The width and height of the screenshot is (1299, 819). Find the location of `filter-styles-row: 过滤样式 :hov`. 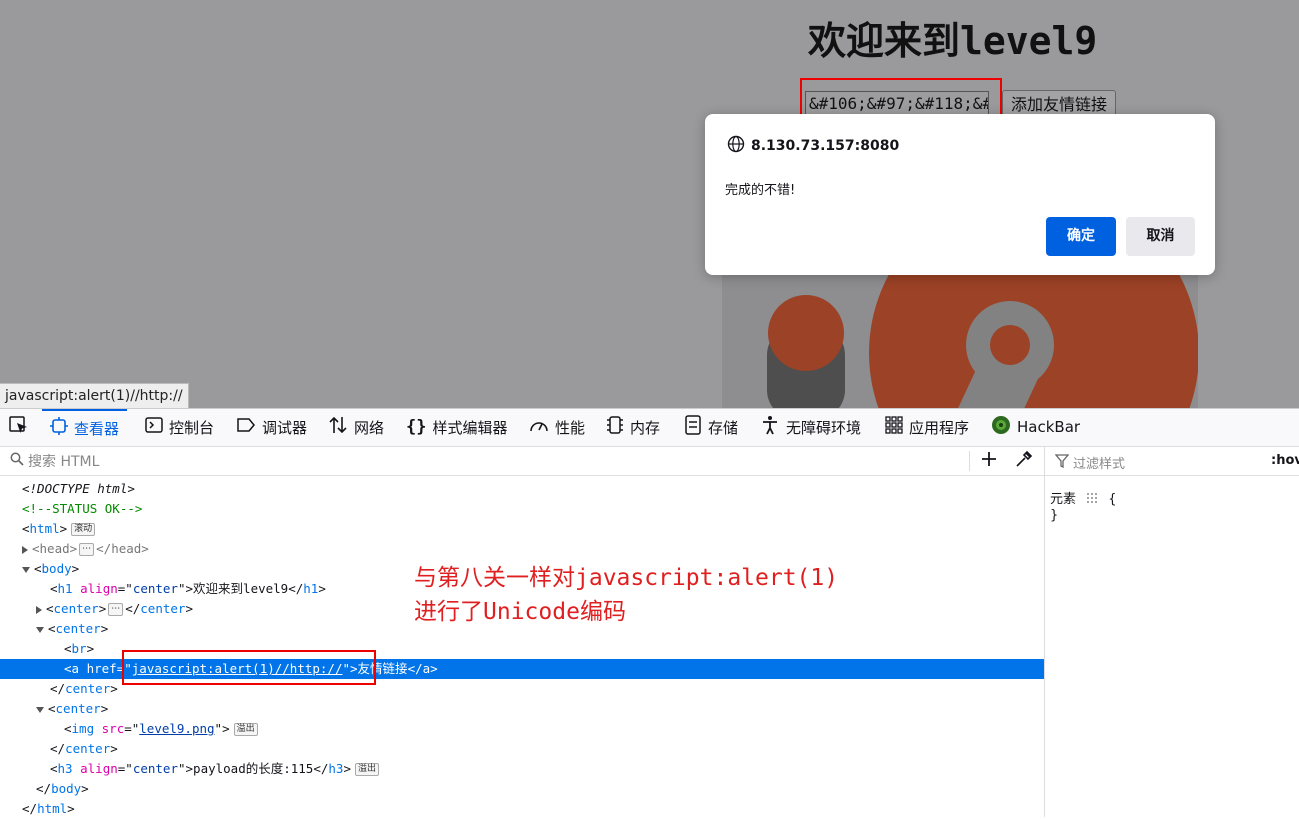

filter-styles-row: 过滤样式 :hov is located at coordinates (1172, 461).